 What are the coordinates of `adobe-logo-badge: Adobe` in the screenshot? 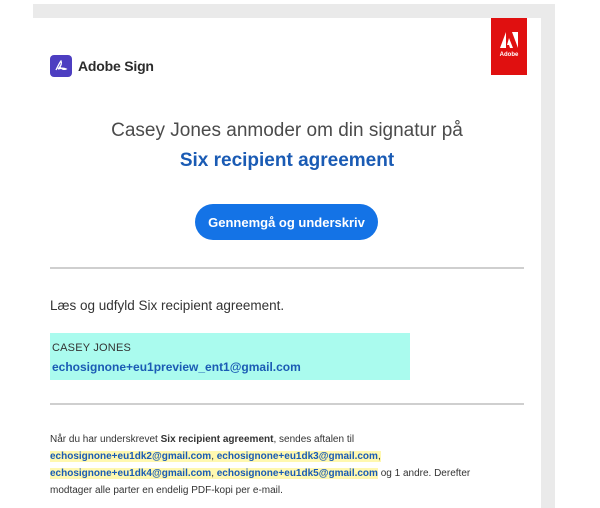 It's located at (509, 46).